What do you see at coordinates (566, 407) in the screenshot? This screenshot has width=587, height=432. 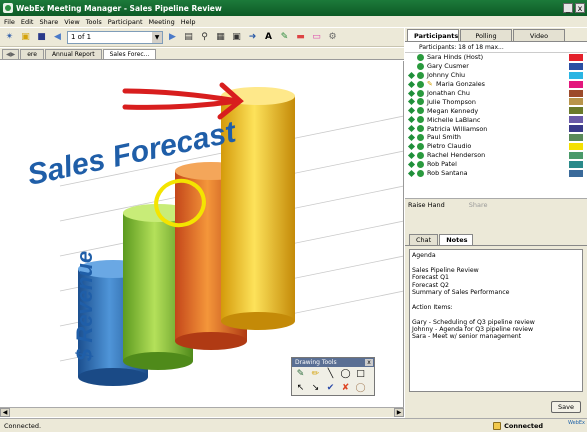 I see `save-button: Save` at bounding box center [566, 407].